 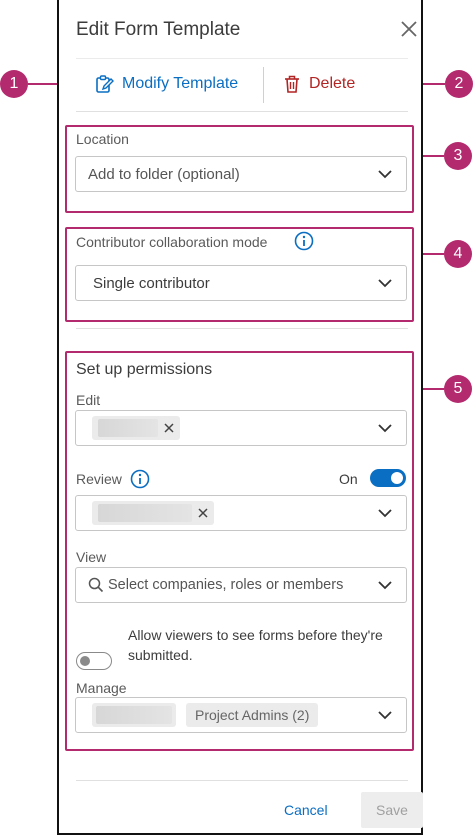 I want to click on review-member-chip, so click(x=153, y=513).